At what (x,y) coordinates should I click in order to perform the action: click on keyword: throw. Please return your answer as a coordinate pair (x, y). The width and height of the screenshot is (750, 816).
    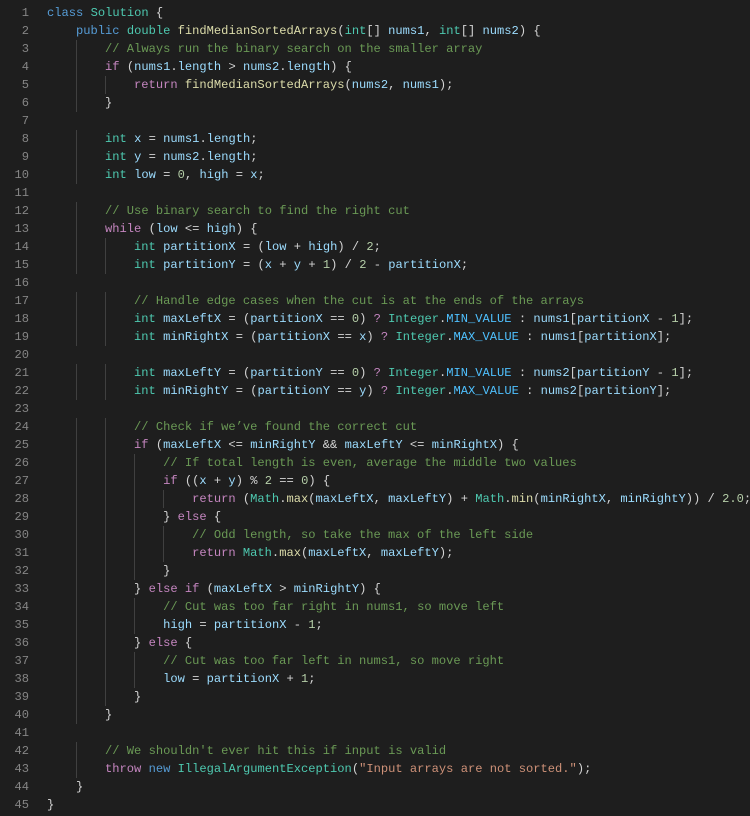
    Looking at the image, I should click on (123, 769).